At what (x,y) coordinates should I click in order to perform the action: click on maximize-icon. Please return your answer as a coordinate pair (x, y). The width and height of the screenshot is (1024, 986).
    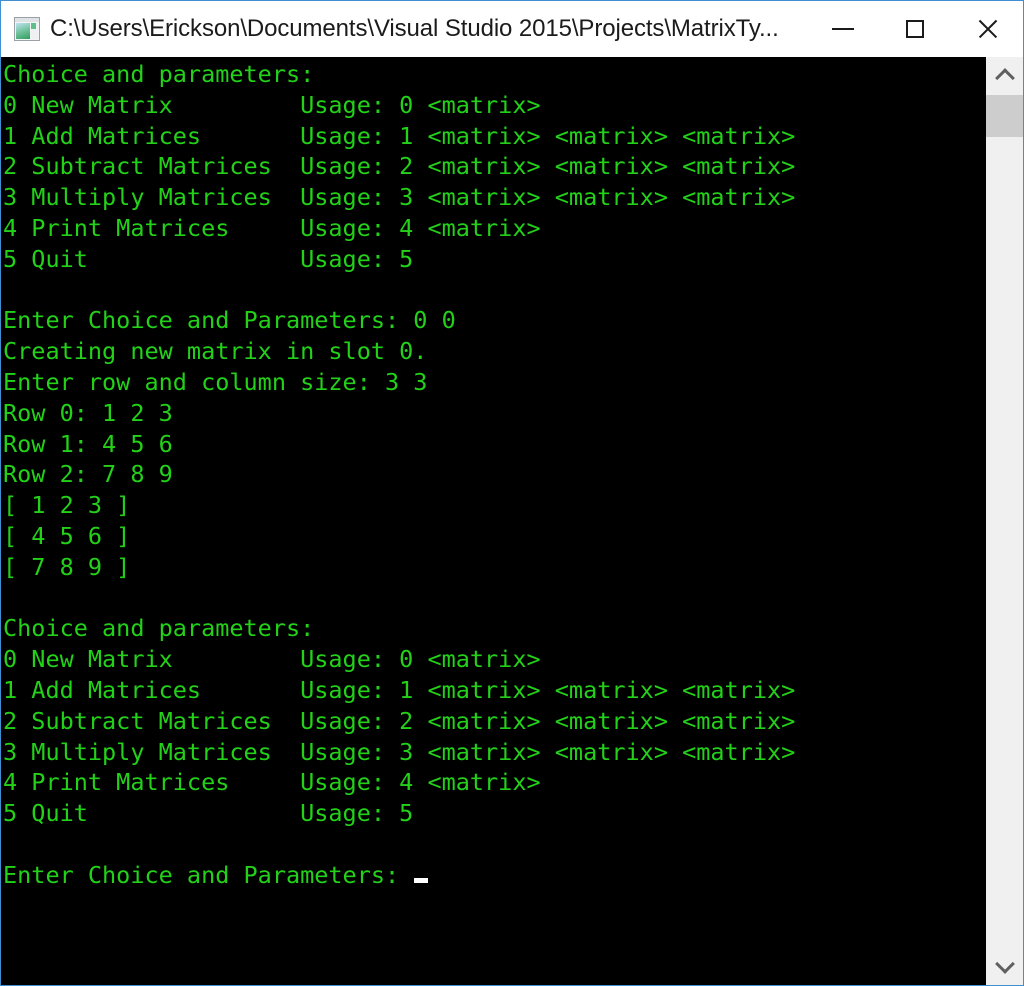
    Looking at the image, I should click on (915, 28).